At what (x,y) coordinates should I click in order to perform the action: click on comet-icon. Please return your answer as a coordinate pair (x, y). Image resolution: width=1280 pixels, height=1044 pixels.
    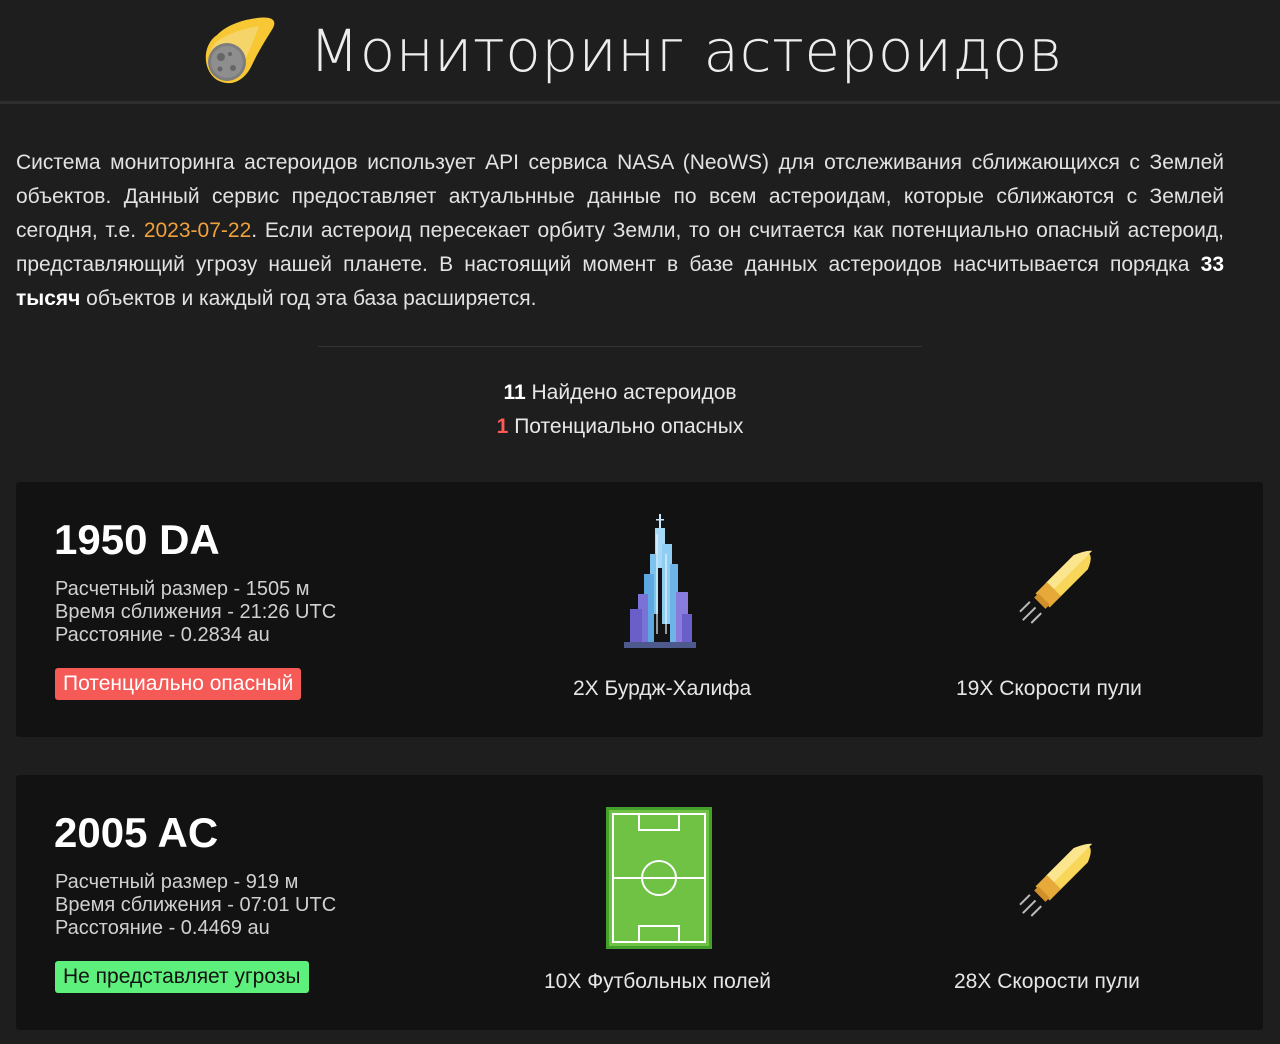
    Looking at the image, I should click on (240, 49).